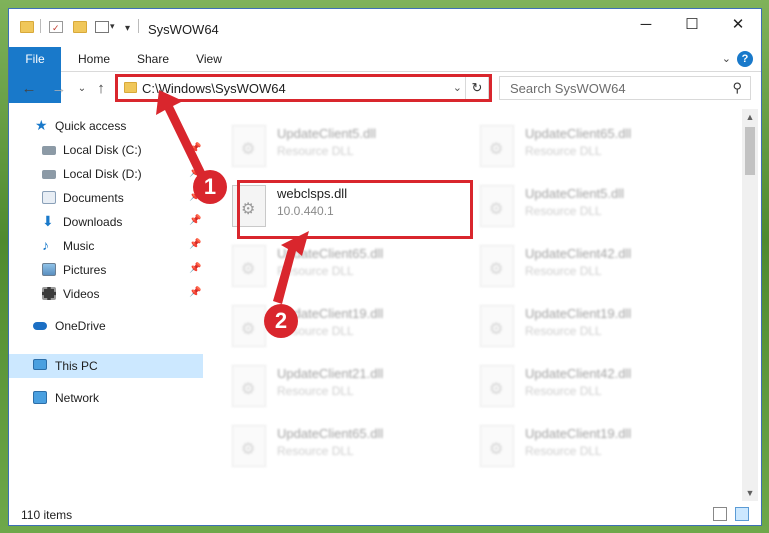 The height and width of the screenshot is (533, 769). Describe the element at coordinates (281, 321) in the screenshot. I see `step-2-badge: 2` at that location.